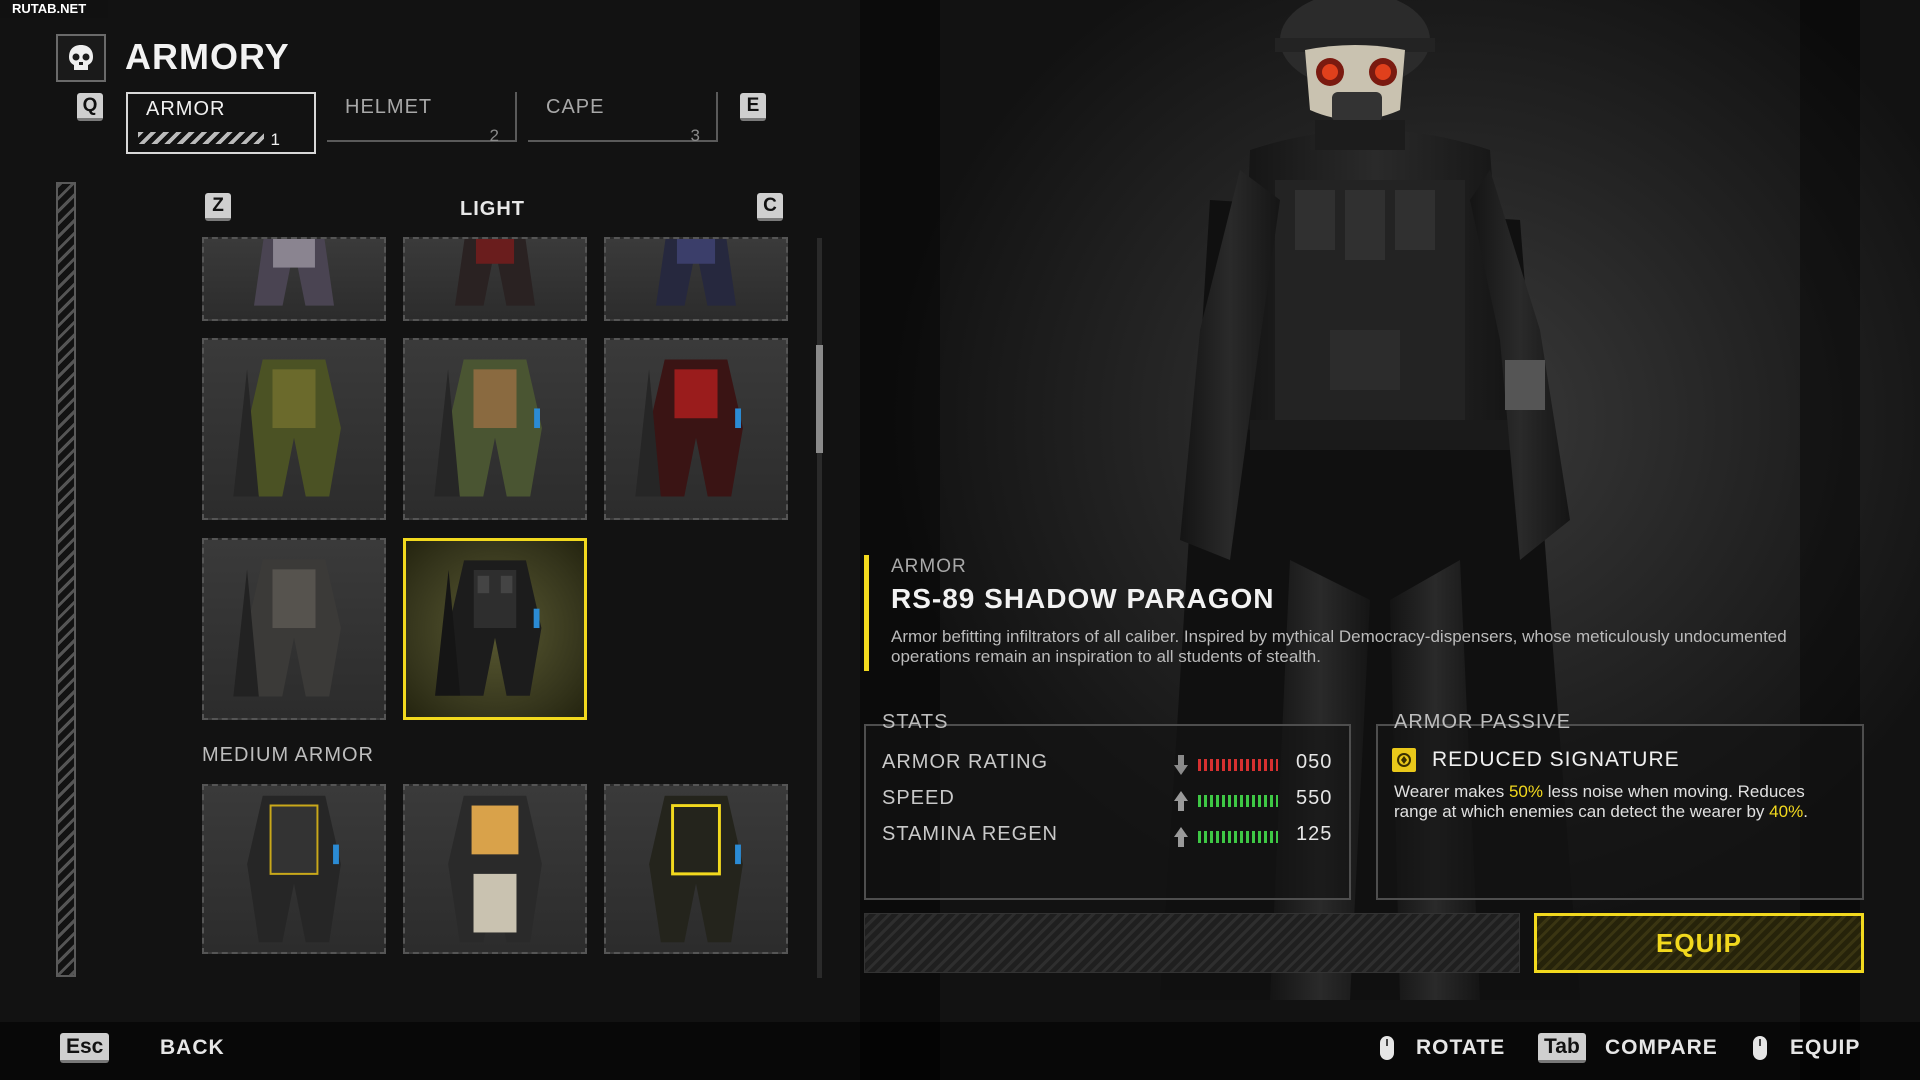  Describe the element at coordinates (218, 207) in the screenshot. I see `prev-category-key: Z` at that location.